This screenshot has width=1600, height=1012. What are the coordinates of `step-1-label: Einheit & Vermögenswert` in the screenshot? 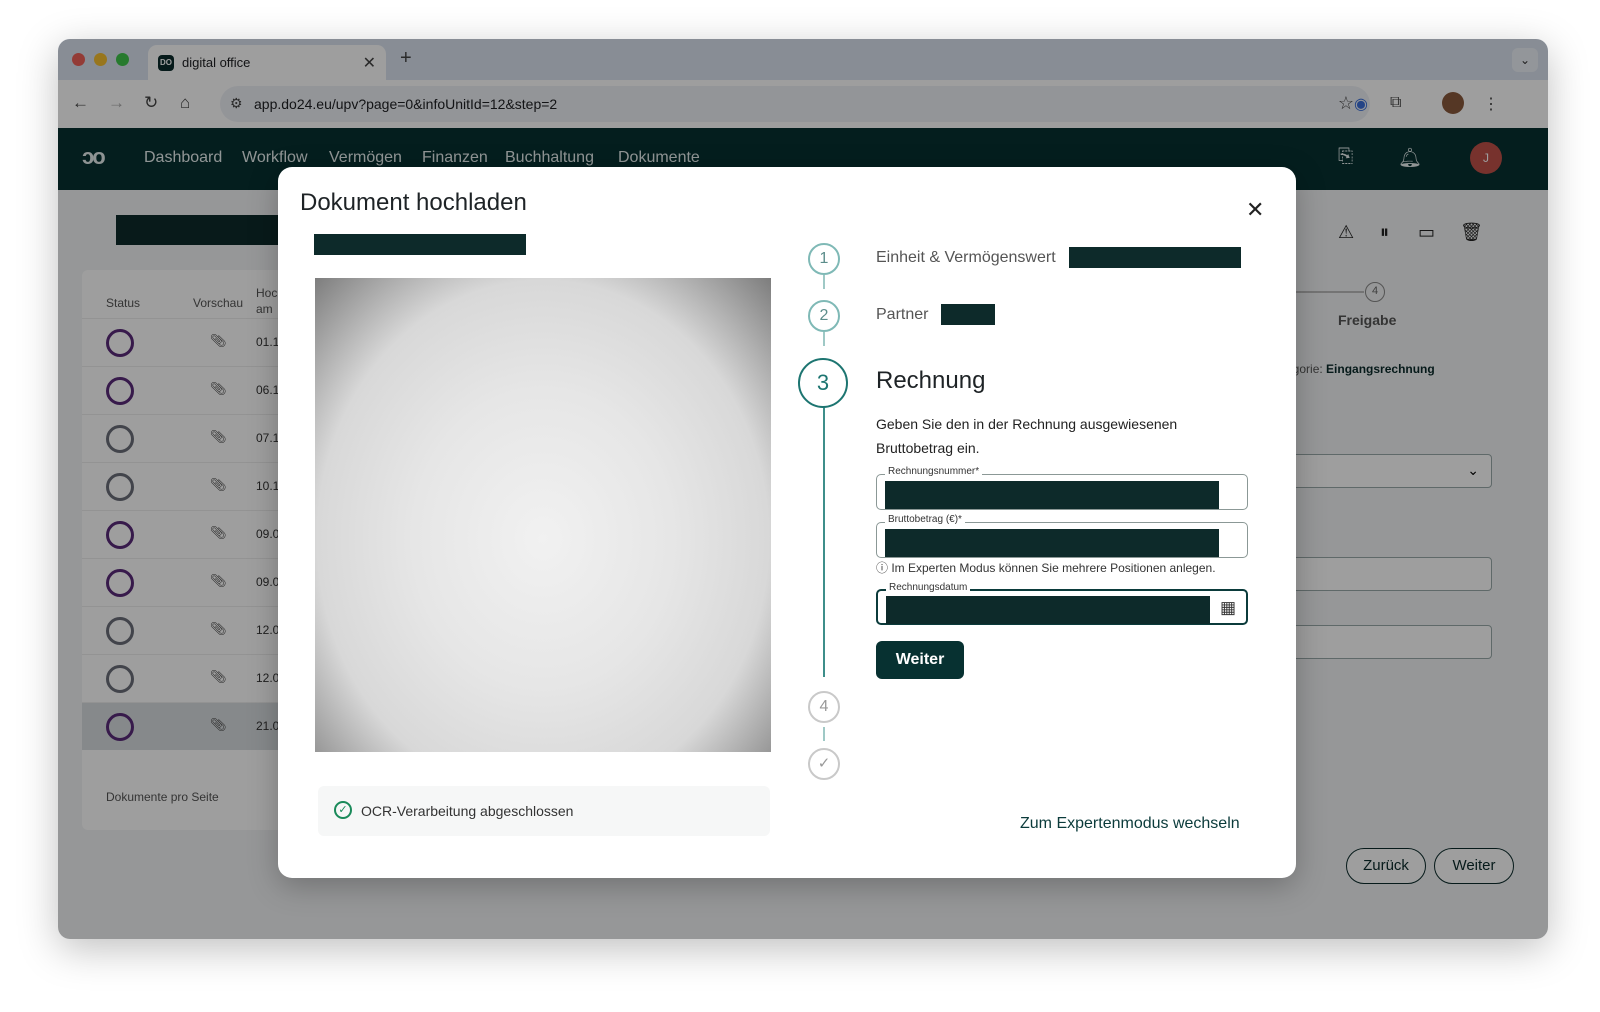 It's located at (966, 258).